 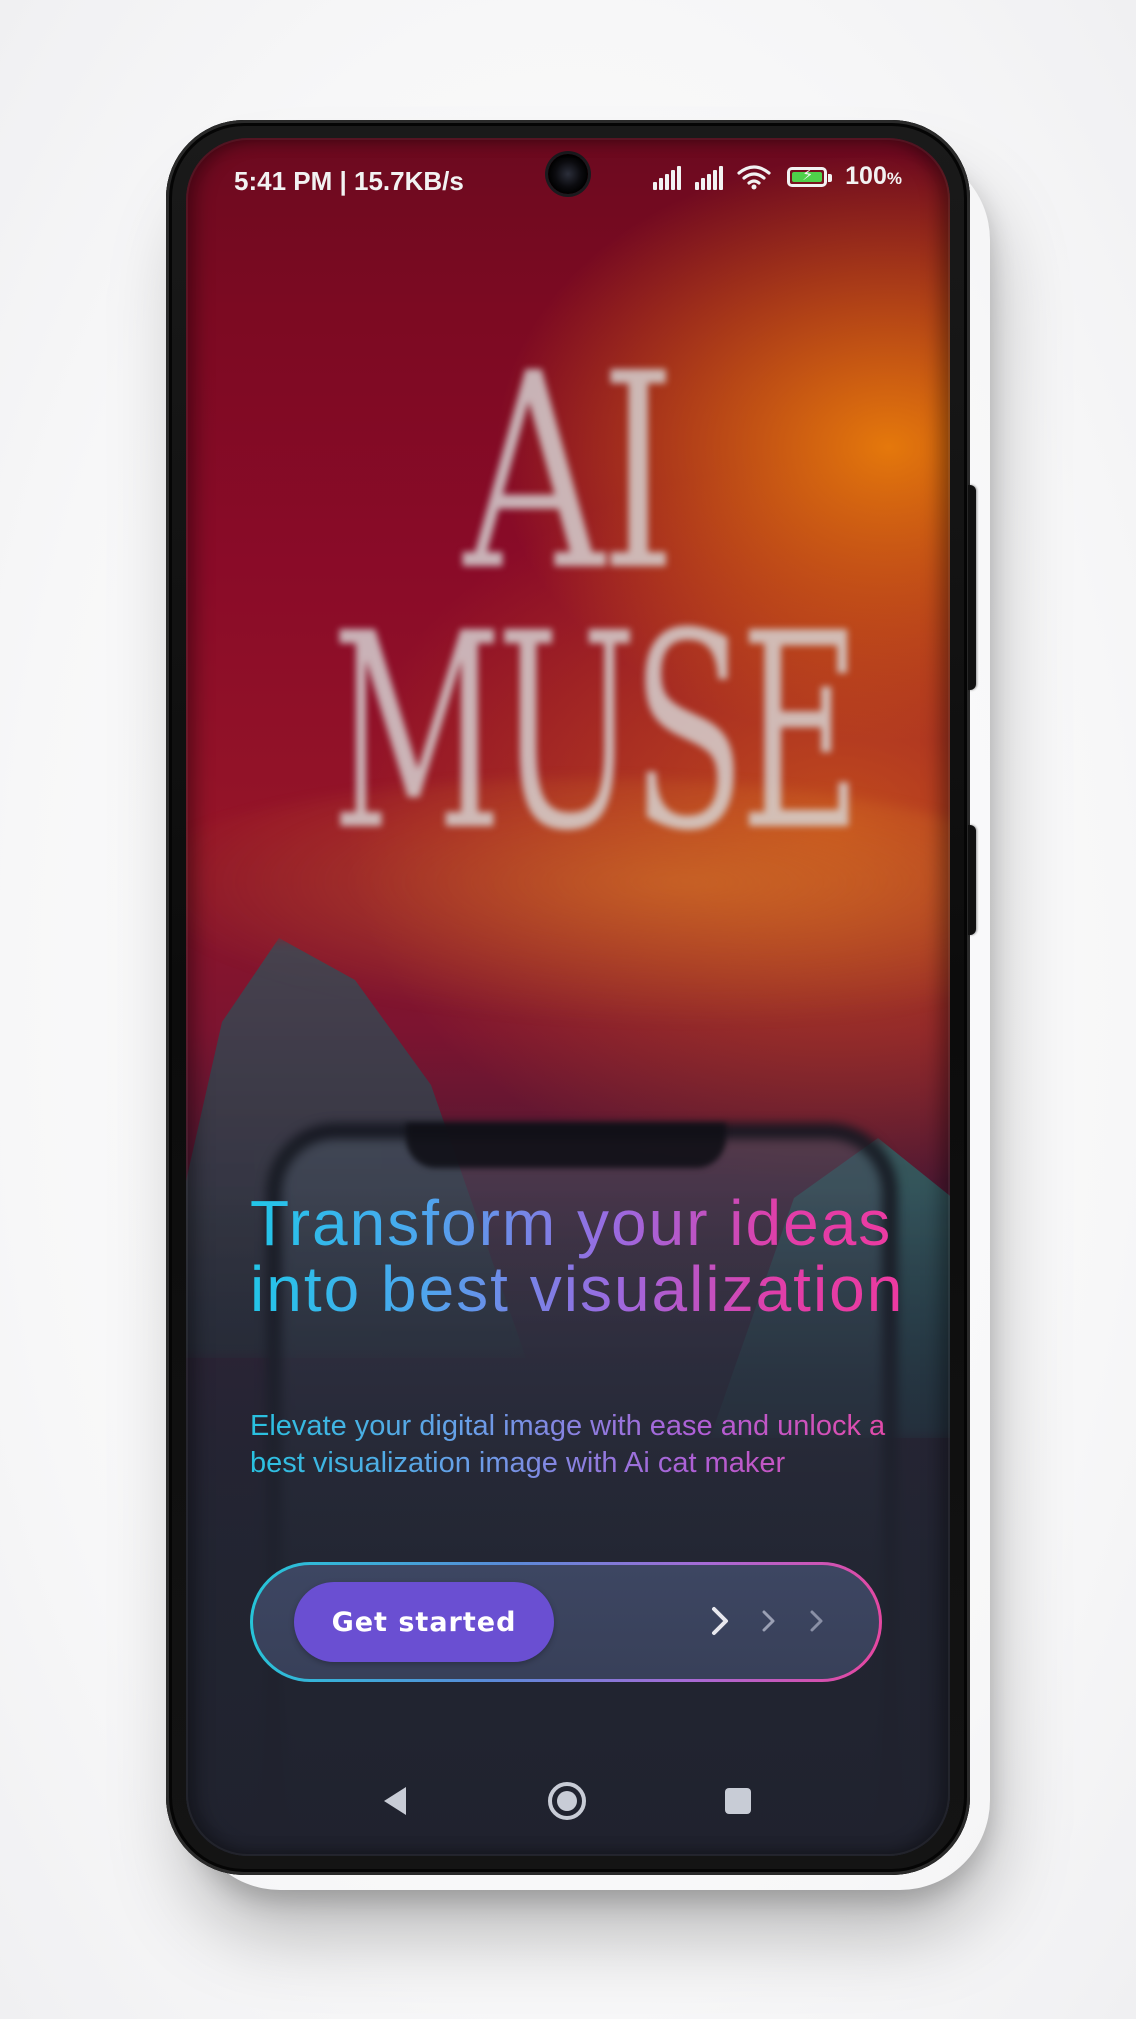 I want to click on charging-bolt-icon: ⚡, so click(x=808, y=175).